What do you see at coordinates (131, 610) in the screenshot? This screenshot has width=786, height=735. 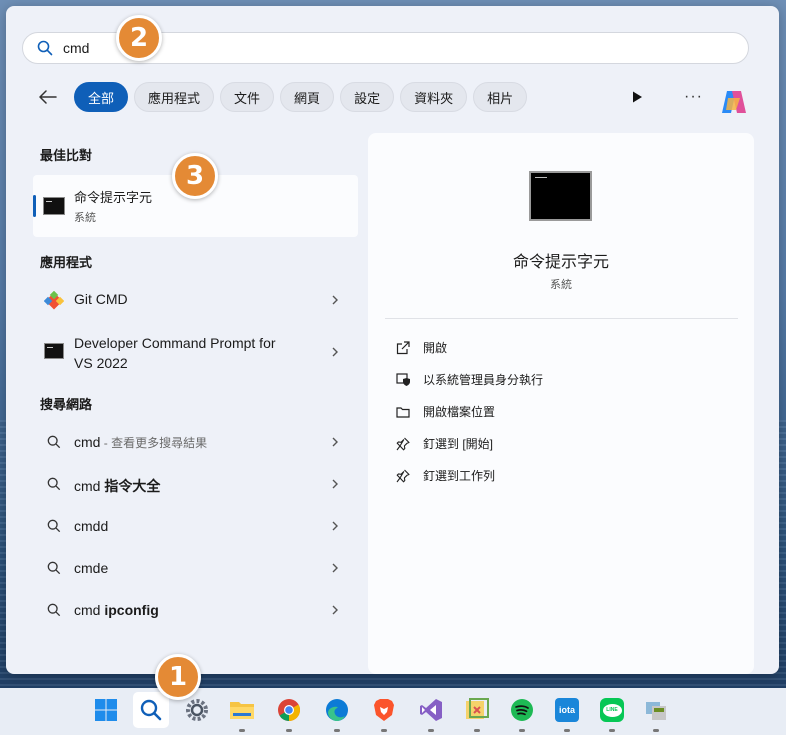 I see `web-result-suggestion: ipconfig` at bounding box center [131, 610].